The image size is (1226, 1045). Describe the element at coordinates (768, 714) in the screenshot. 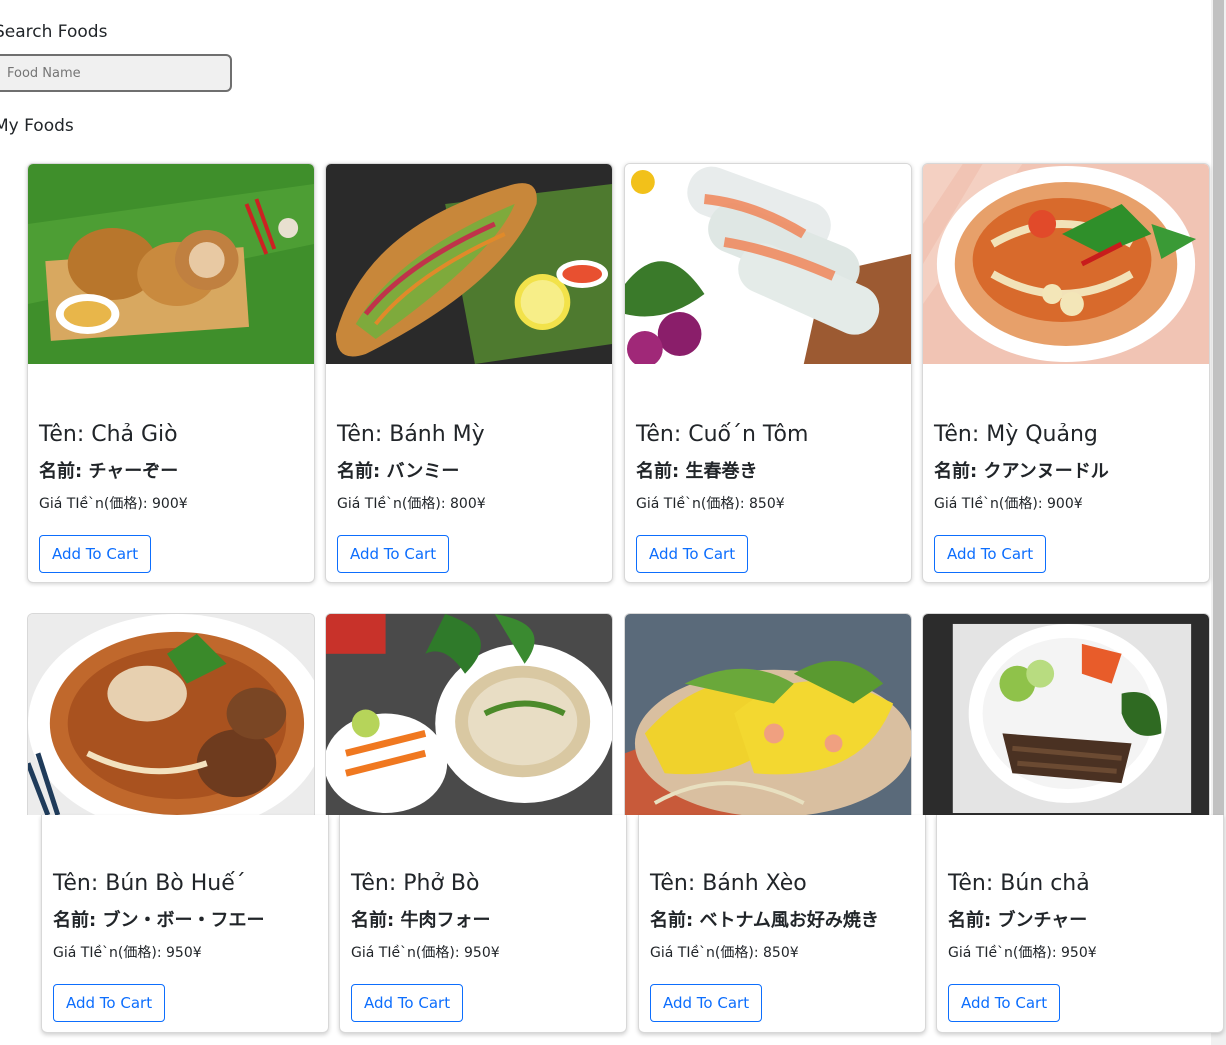

I see `food-image-banh-xeo` at that location.